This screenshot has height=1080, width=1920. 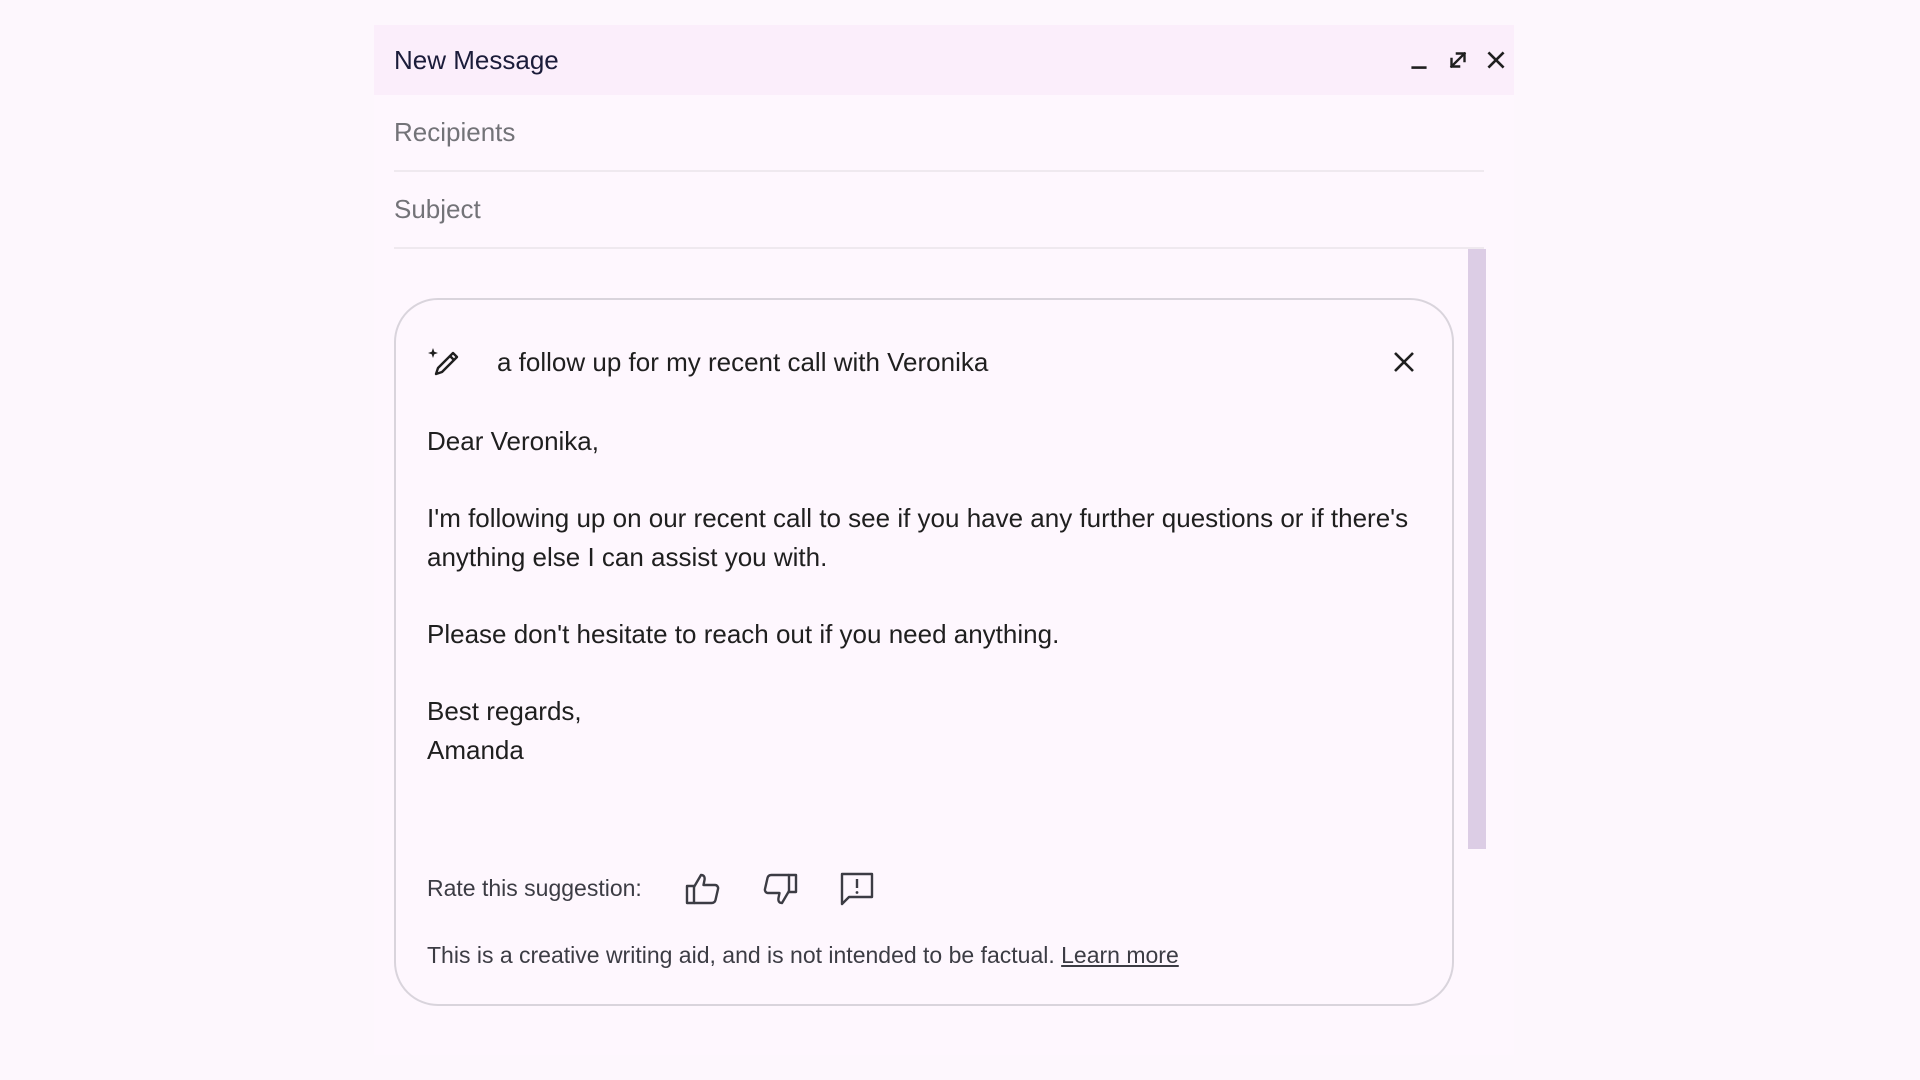 I want to click on greeting: Dear Veronika,, so click(x=513, y=441).